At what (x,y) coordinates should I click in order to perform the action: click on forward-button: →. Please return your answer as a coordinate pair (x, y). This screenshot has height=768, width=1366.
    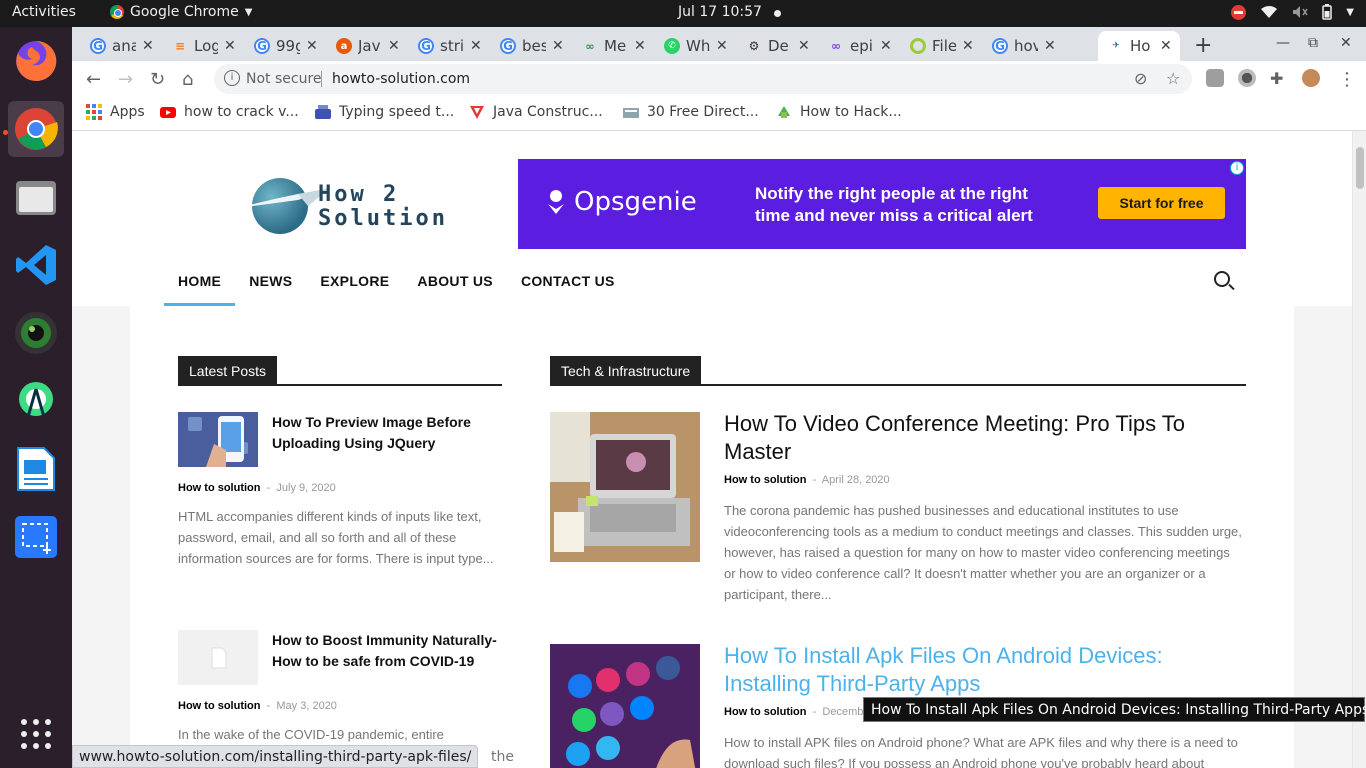
    Looking at the image, I should click on (125, 79).